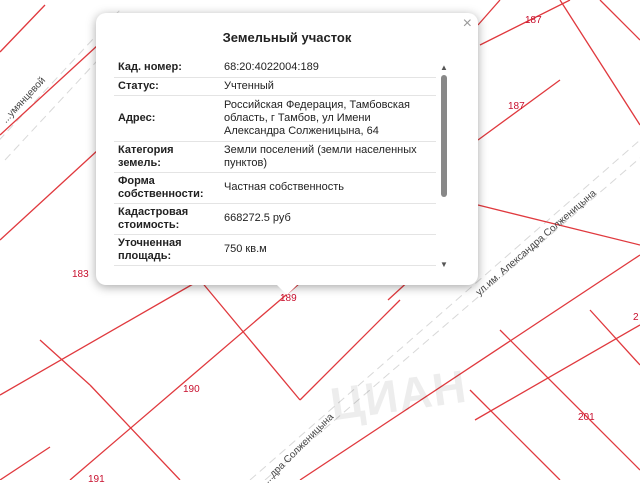  What do you see at coordinates (167, 250) in the screenshot?
I see `row-label: Уточненная площадь:` at bounding box center [167, 250].